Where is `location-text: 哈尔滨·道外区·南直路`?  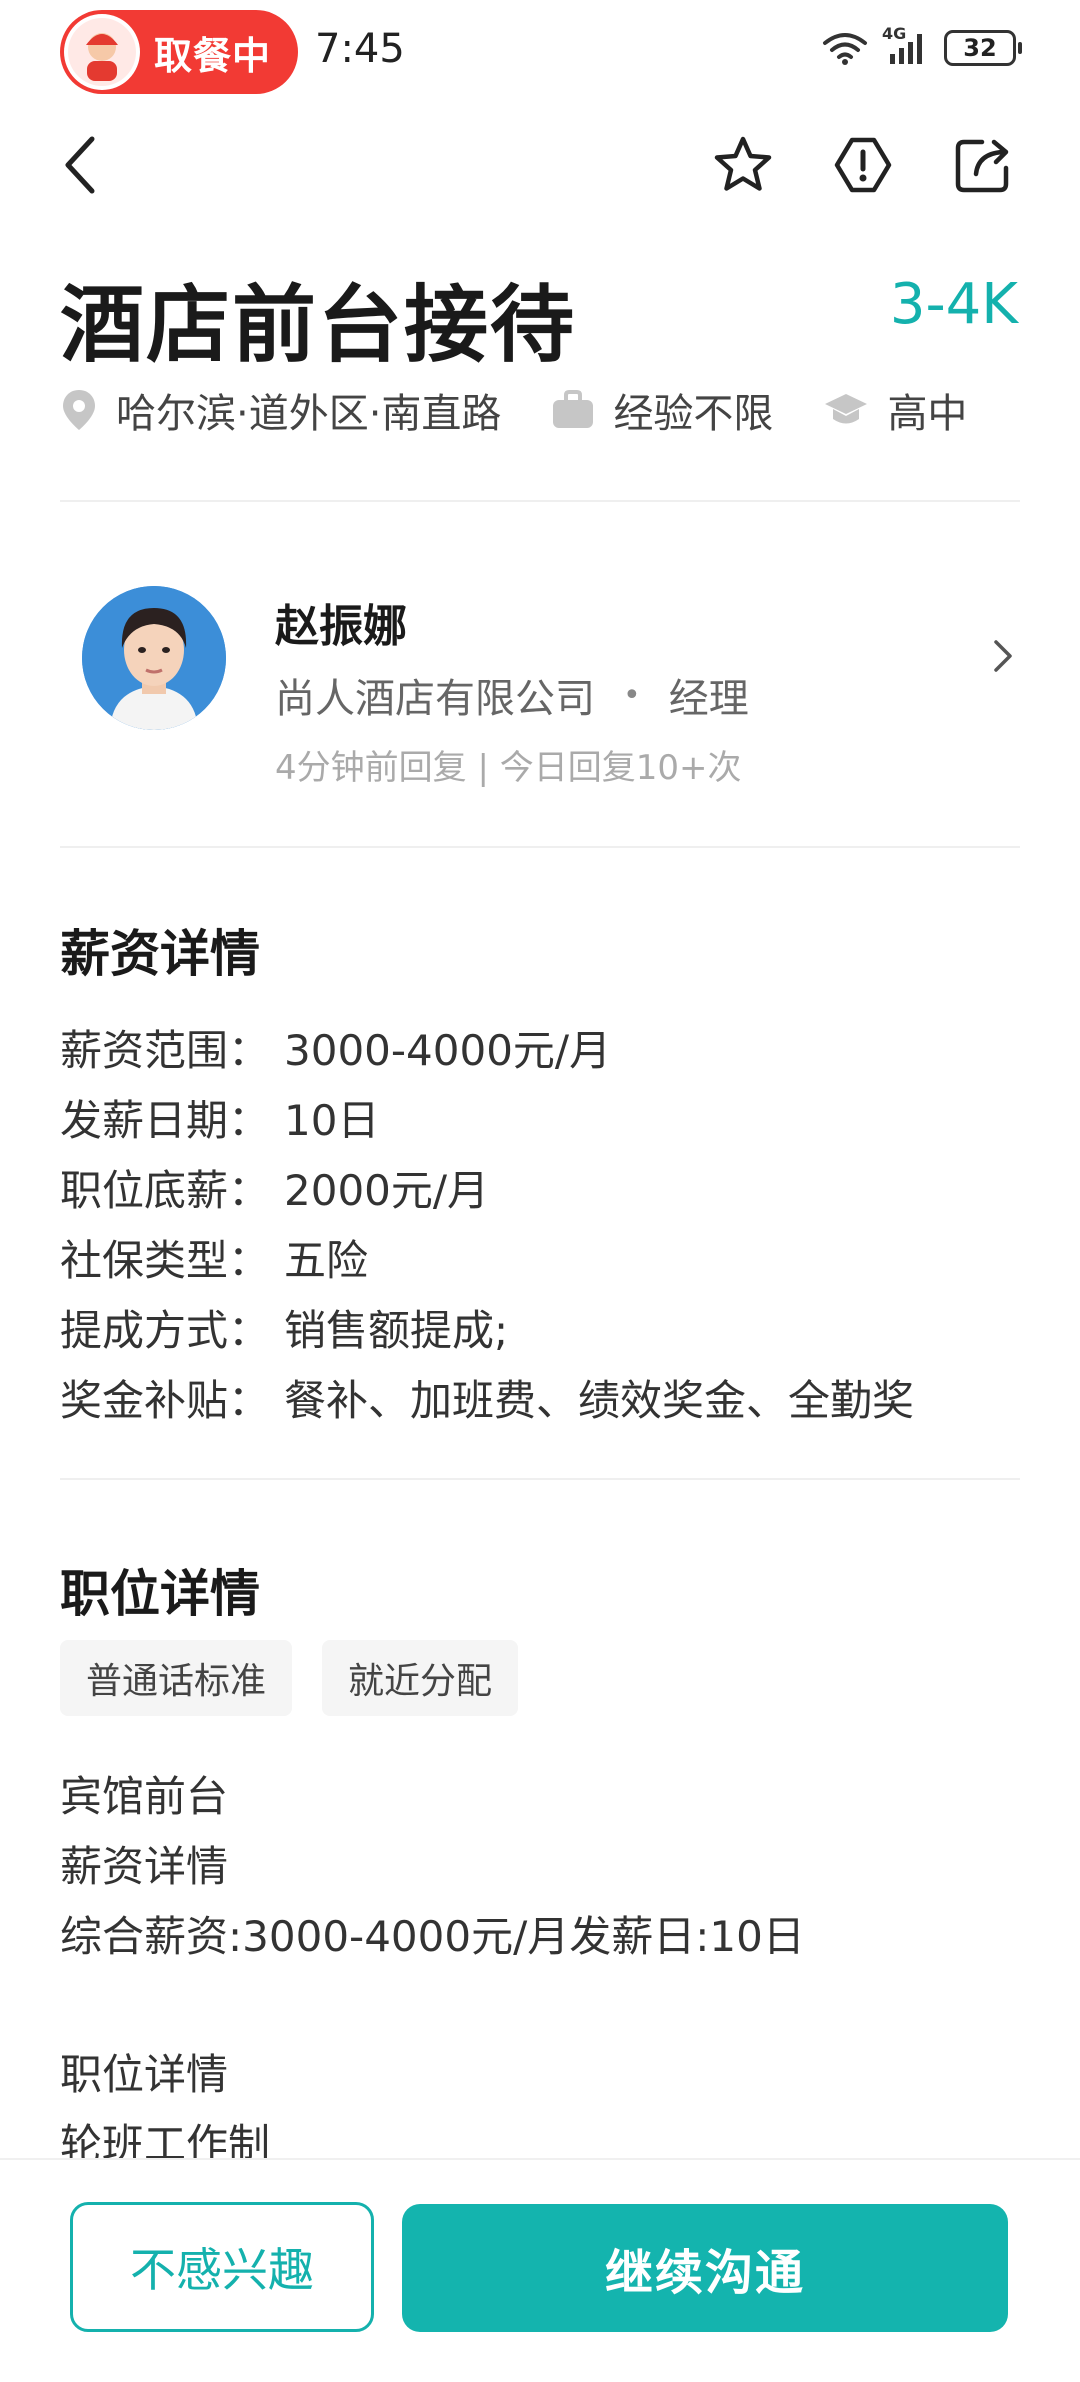
location-text: 哈尔滨·道外区·南直路 is located at coordinates (309, 414).